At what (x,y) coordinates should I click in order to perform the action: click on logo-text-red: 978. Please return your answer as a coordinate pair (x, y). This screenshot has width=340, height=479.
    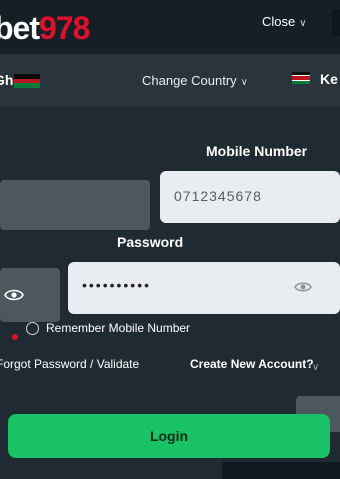
    Looking at the image, I should click on (64, 28).